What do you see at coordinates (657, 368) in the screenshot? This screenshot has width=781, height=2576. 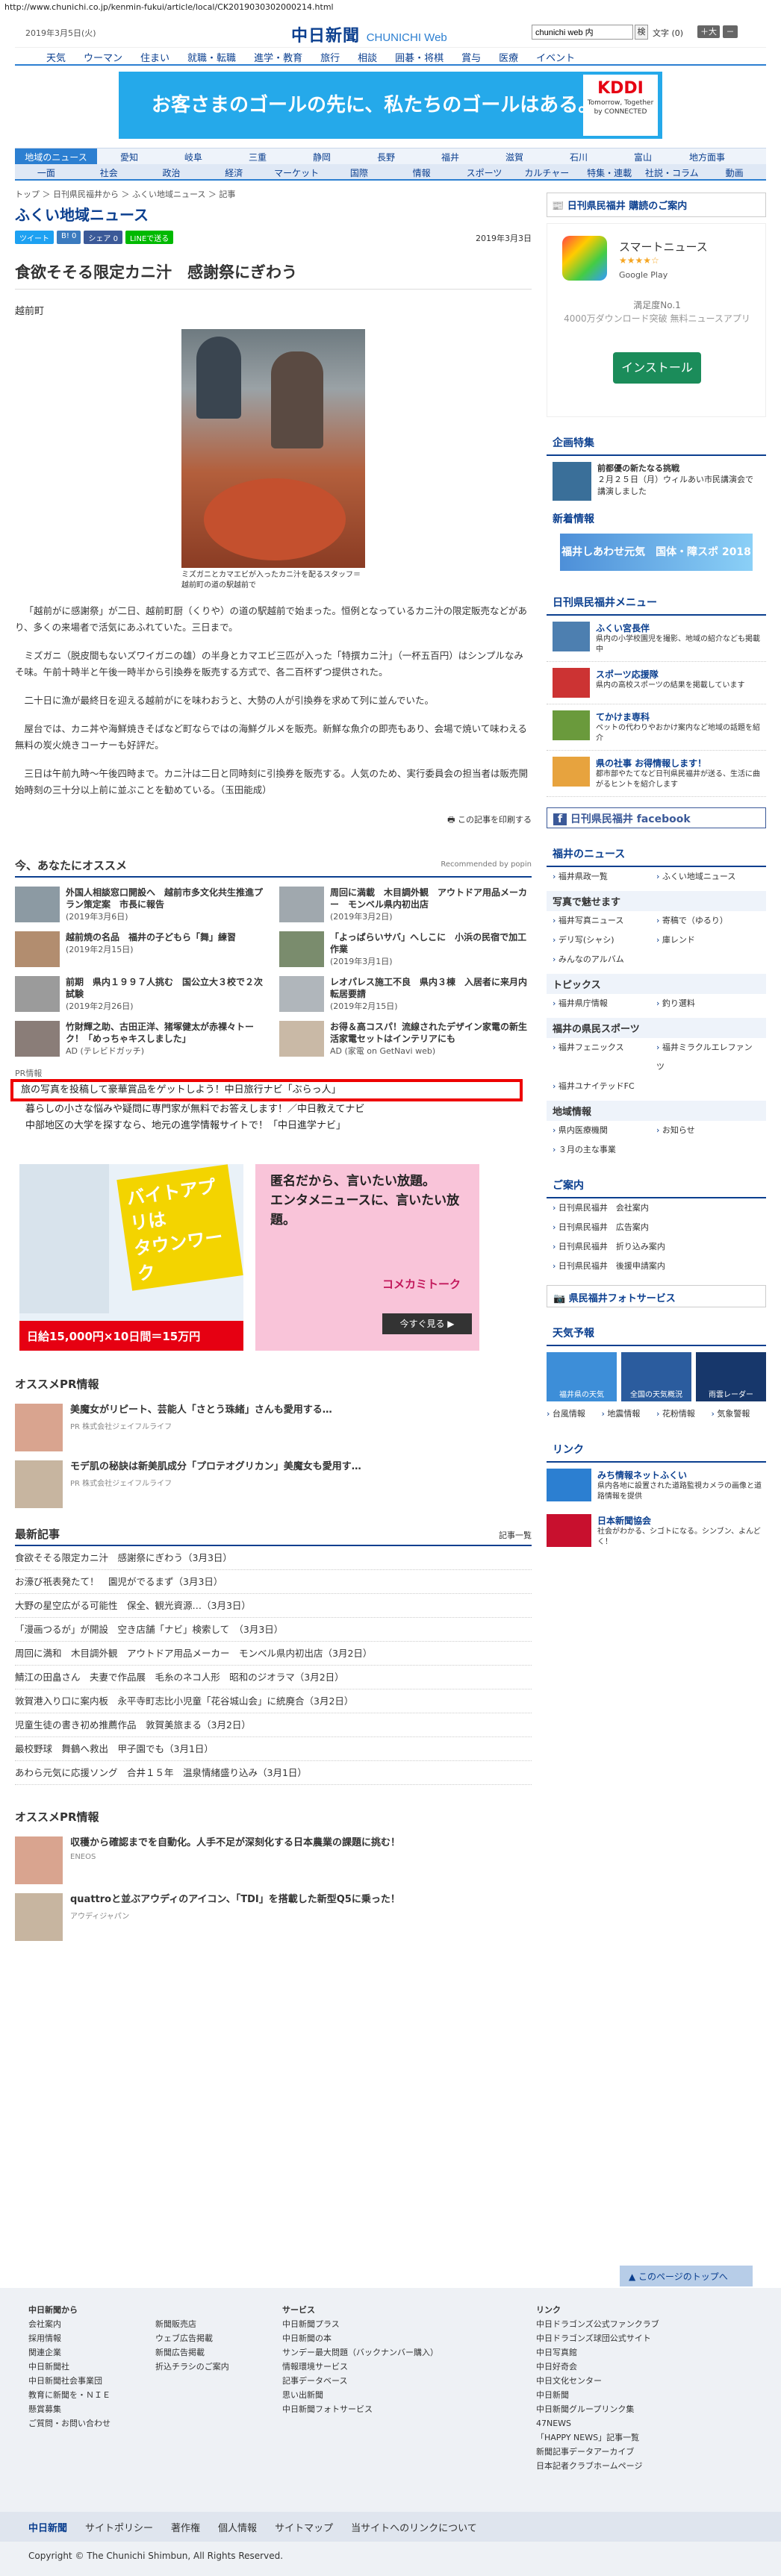 I see `install-button: インストール` at bounding box center [657, 368].